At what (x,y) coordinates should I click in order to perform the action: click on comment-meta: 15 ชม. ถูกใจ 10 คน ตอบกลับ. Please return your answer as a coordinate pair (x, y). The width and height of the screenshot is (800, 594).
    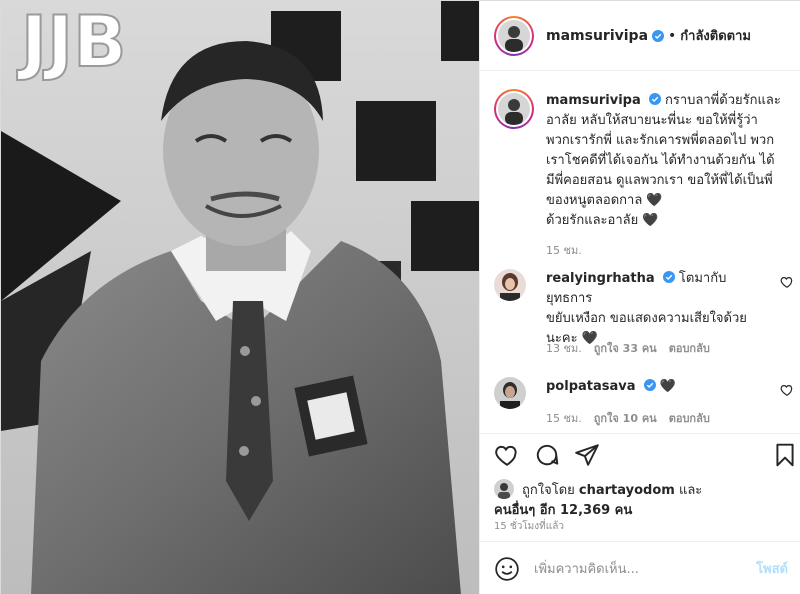
    Looking at the image, I should click on (628, 418).